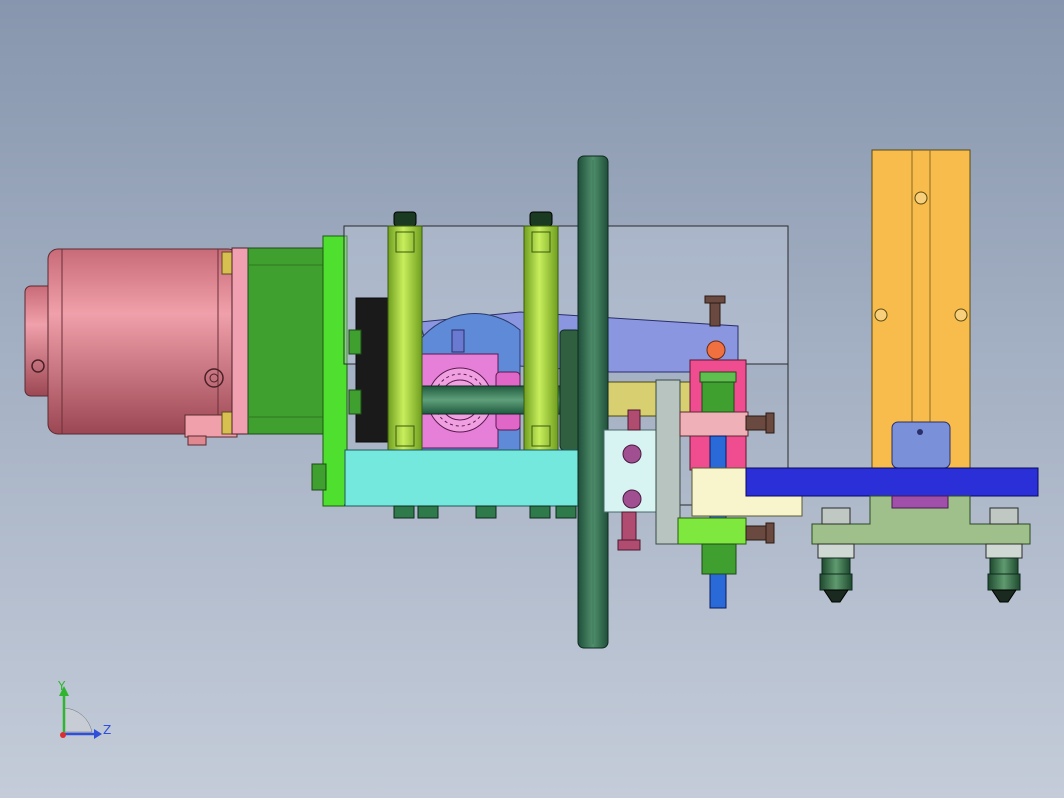 Image resolution: width=1064 pixels, height=798 pixels. I want to click on vertical-column, so click(921, 311).